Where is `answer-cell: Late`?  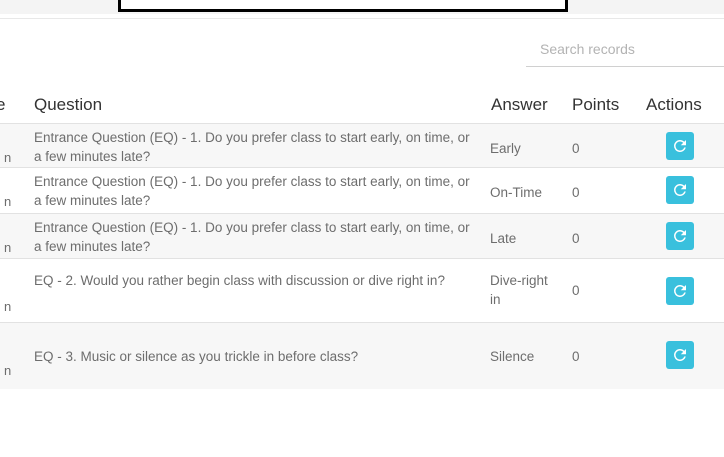
answer-cell: Late is located at coordinates (503, 238).